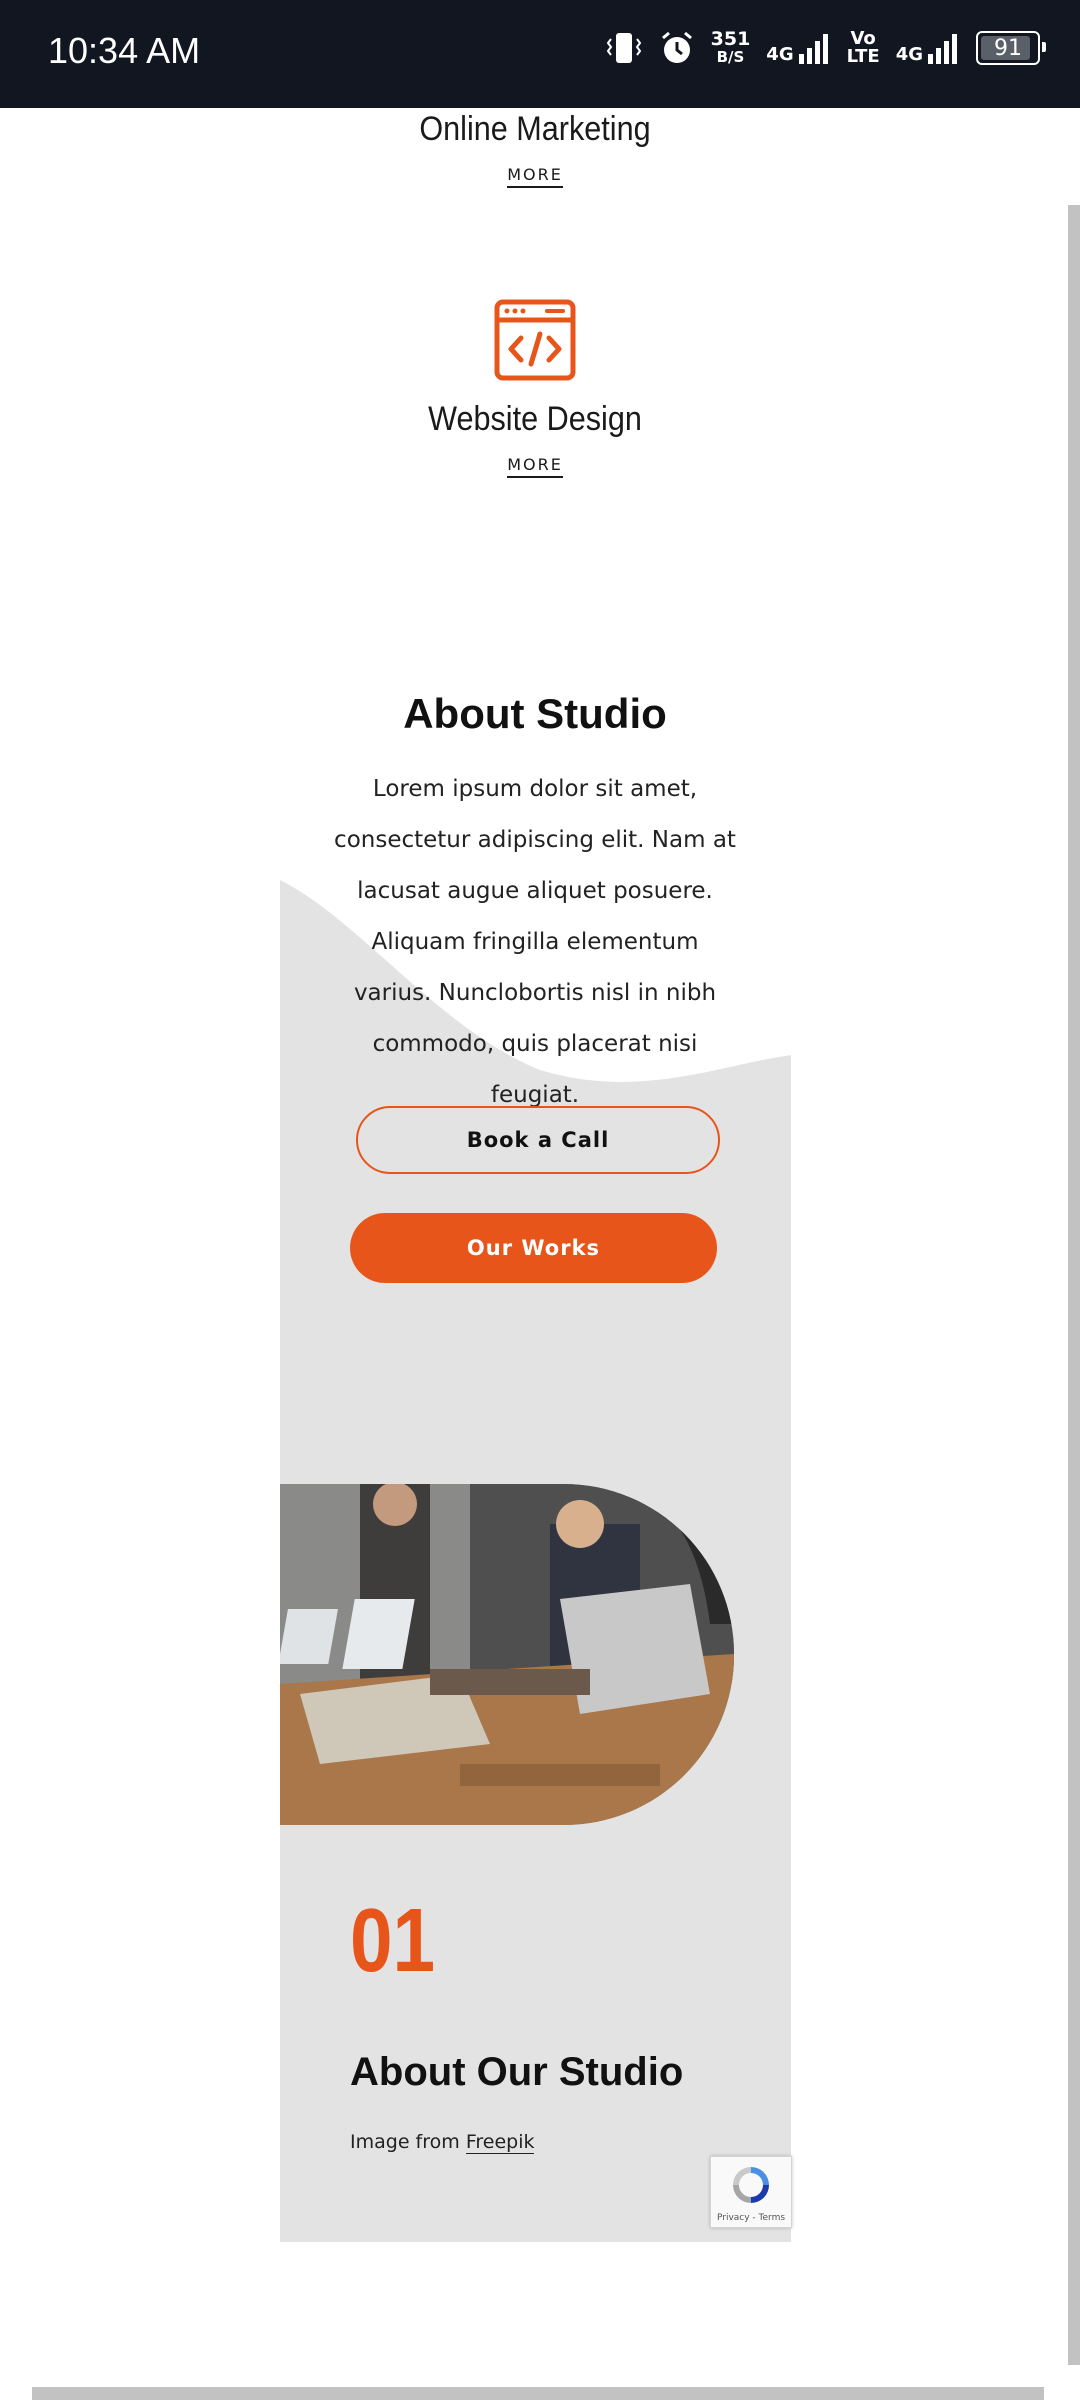 The image size is (1080, 2400). Describe the element at coordinates (533, 1248) in the screenshot. I see `our-works-button: Our Works` at that location.